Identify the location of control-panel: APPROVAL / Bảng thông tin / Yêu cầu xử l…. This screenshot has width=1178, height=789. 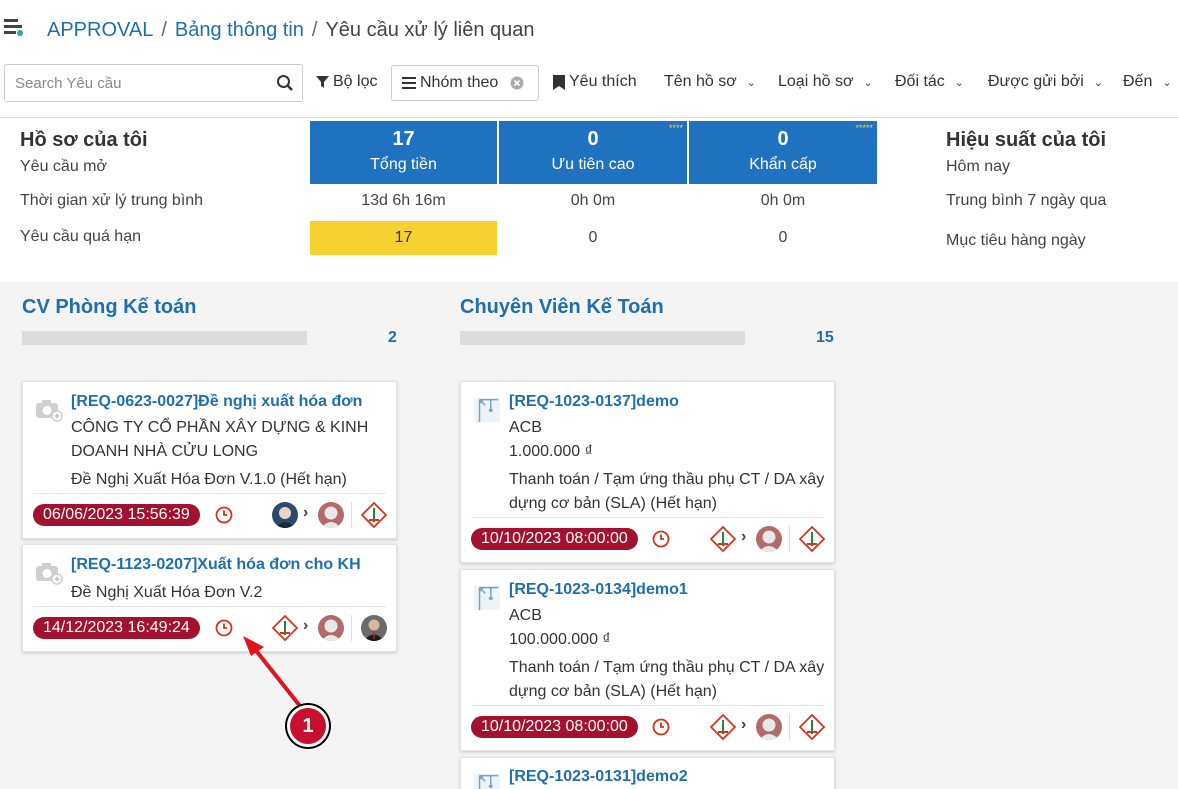
(589, 59).